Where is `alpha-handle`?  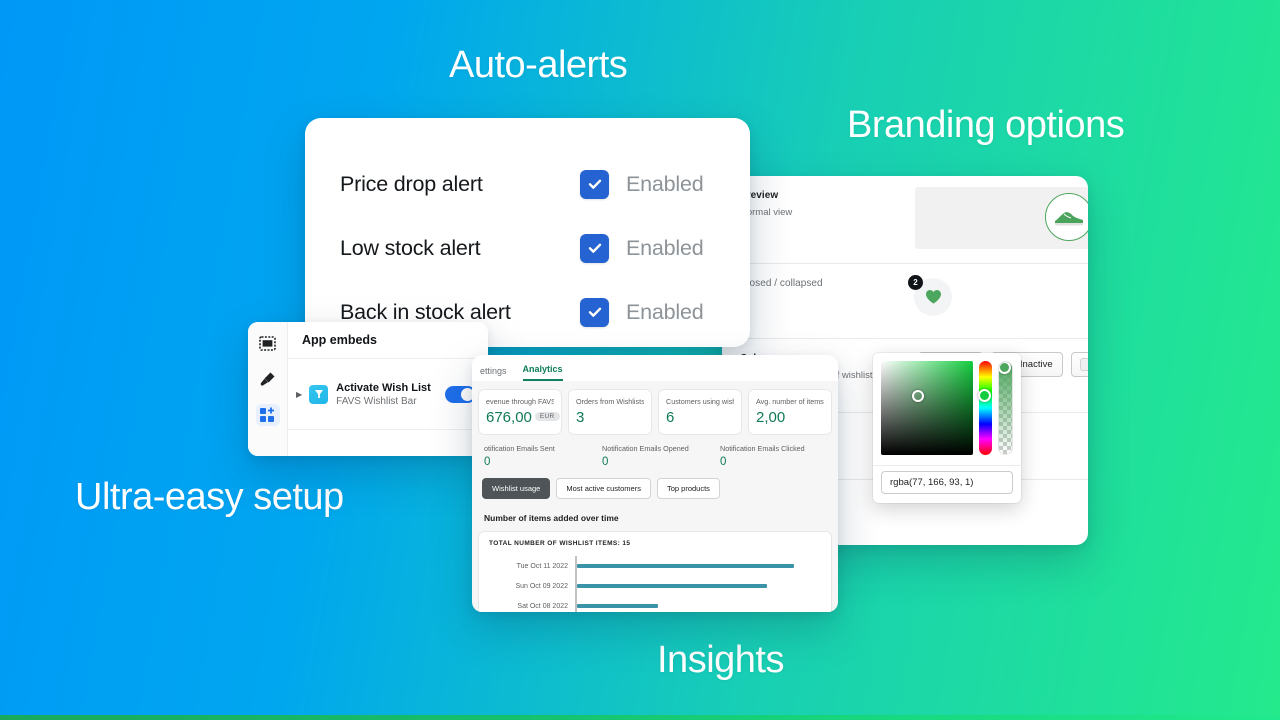
alpha-handle is located at coordinates (1005, 368).